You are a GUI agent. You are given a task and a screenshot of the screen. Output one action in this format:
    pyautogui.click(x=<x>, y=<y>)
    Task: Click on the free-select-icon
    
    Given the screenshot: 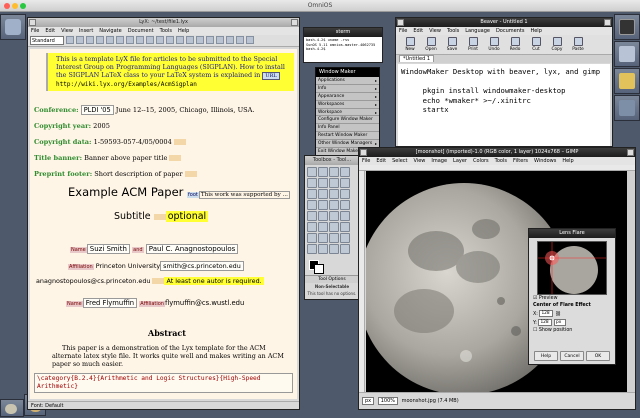 What is the action you would take?
    pyautogui.click(x=334, y=172)
    